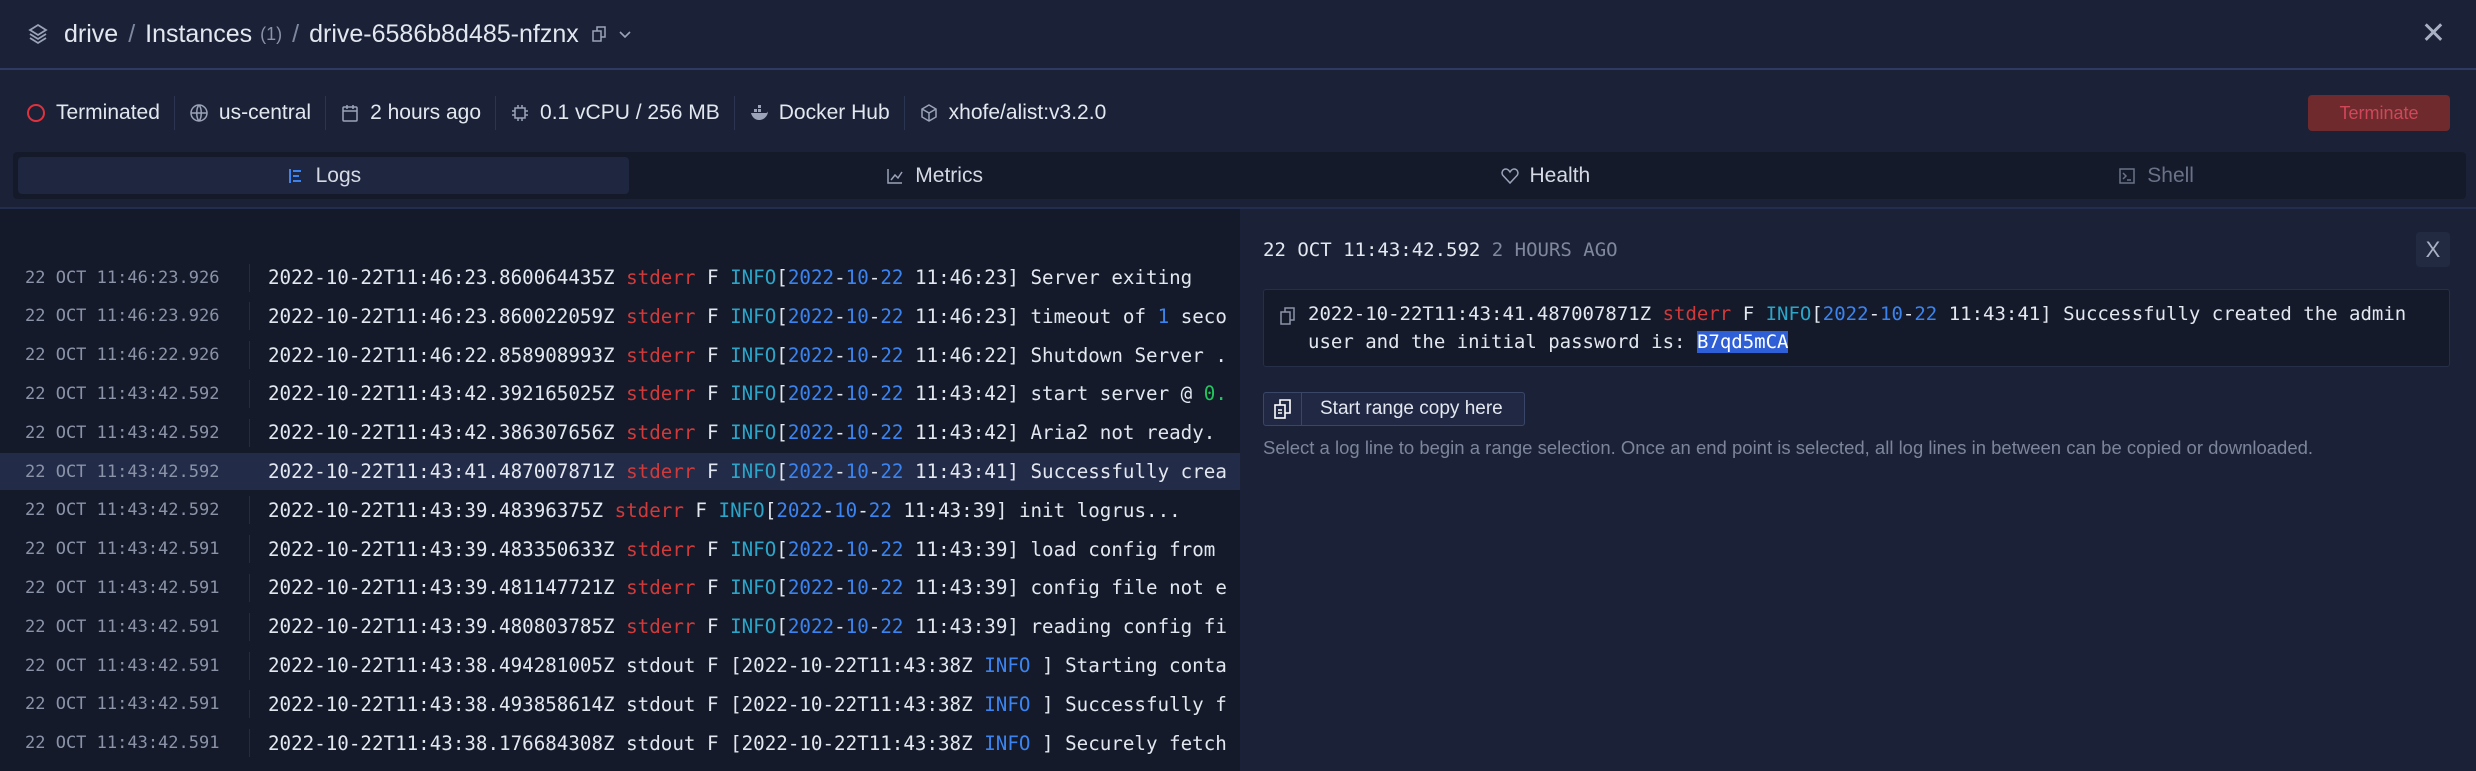 Image resolution: width=2476 pixels, height=771 pixels. I want to click on tab-bar: Logs Metrics Health Shell, so click(1239, 175).